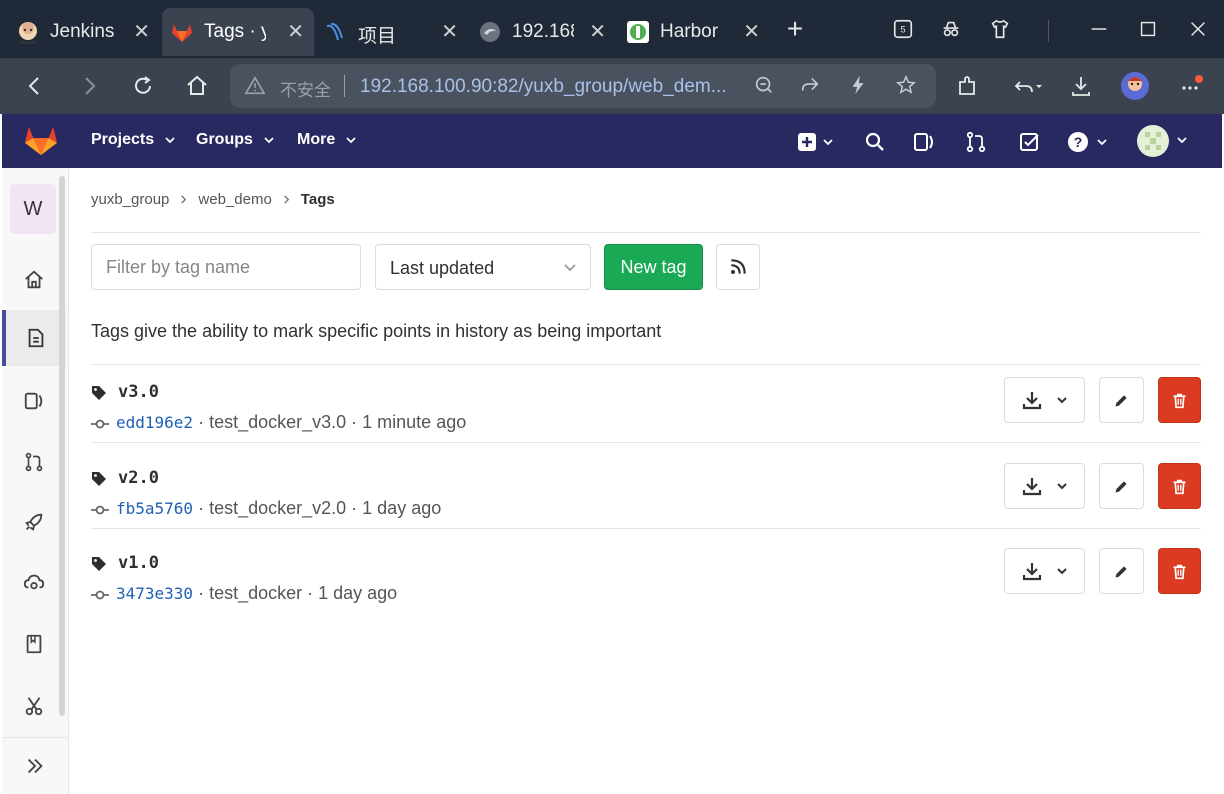  I want to click on issues-icon, so click(924, 142).